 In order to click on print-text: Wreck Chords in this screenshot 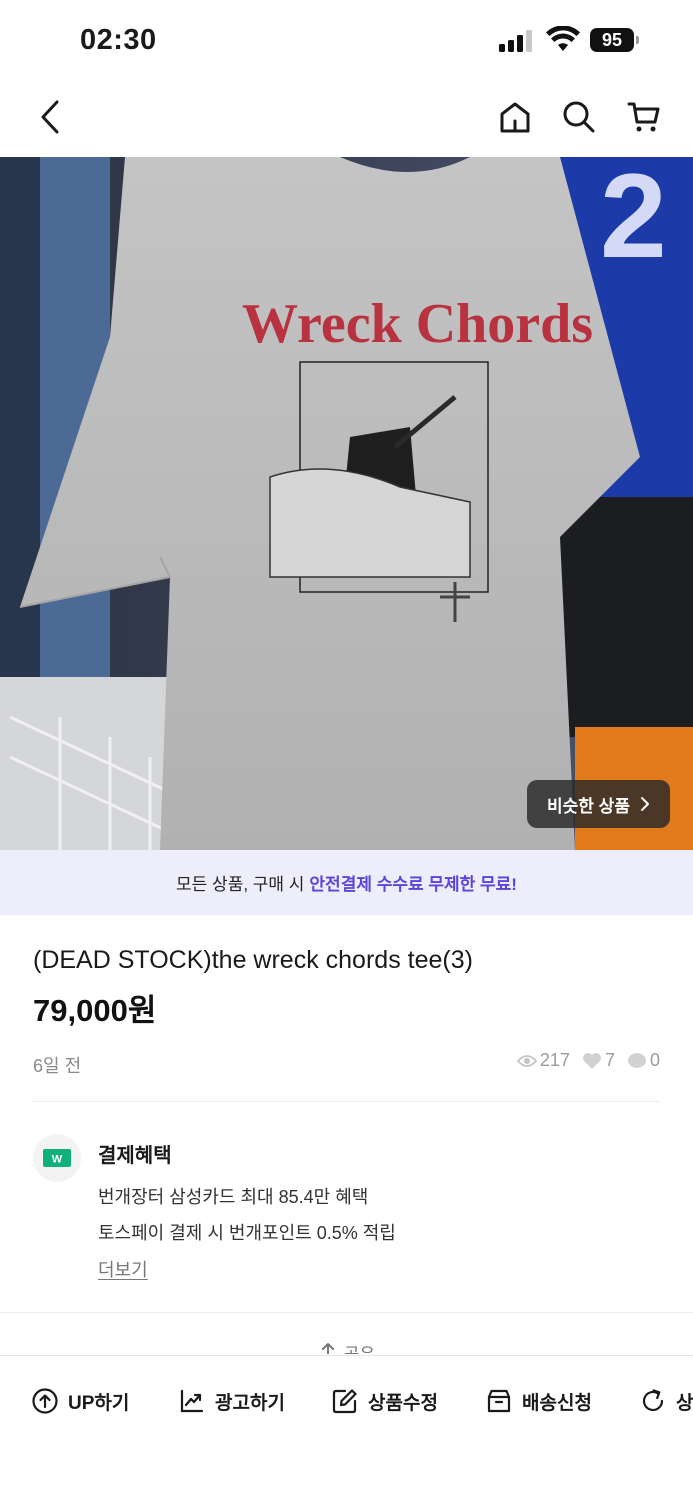, I will do `click(417, 324)`.